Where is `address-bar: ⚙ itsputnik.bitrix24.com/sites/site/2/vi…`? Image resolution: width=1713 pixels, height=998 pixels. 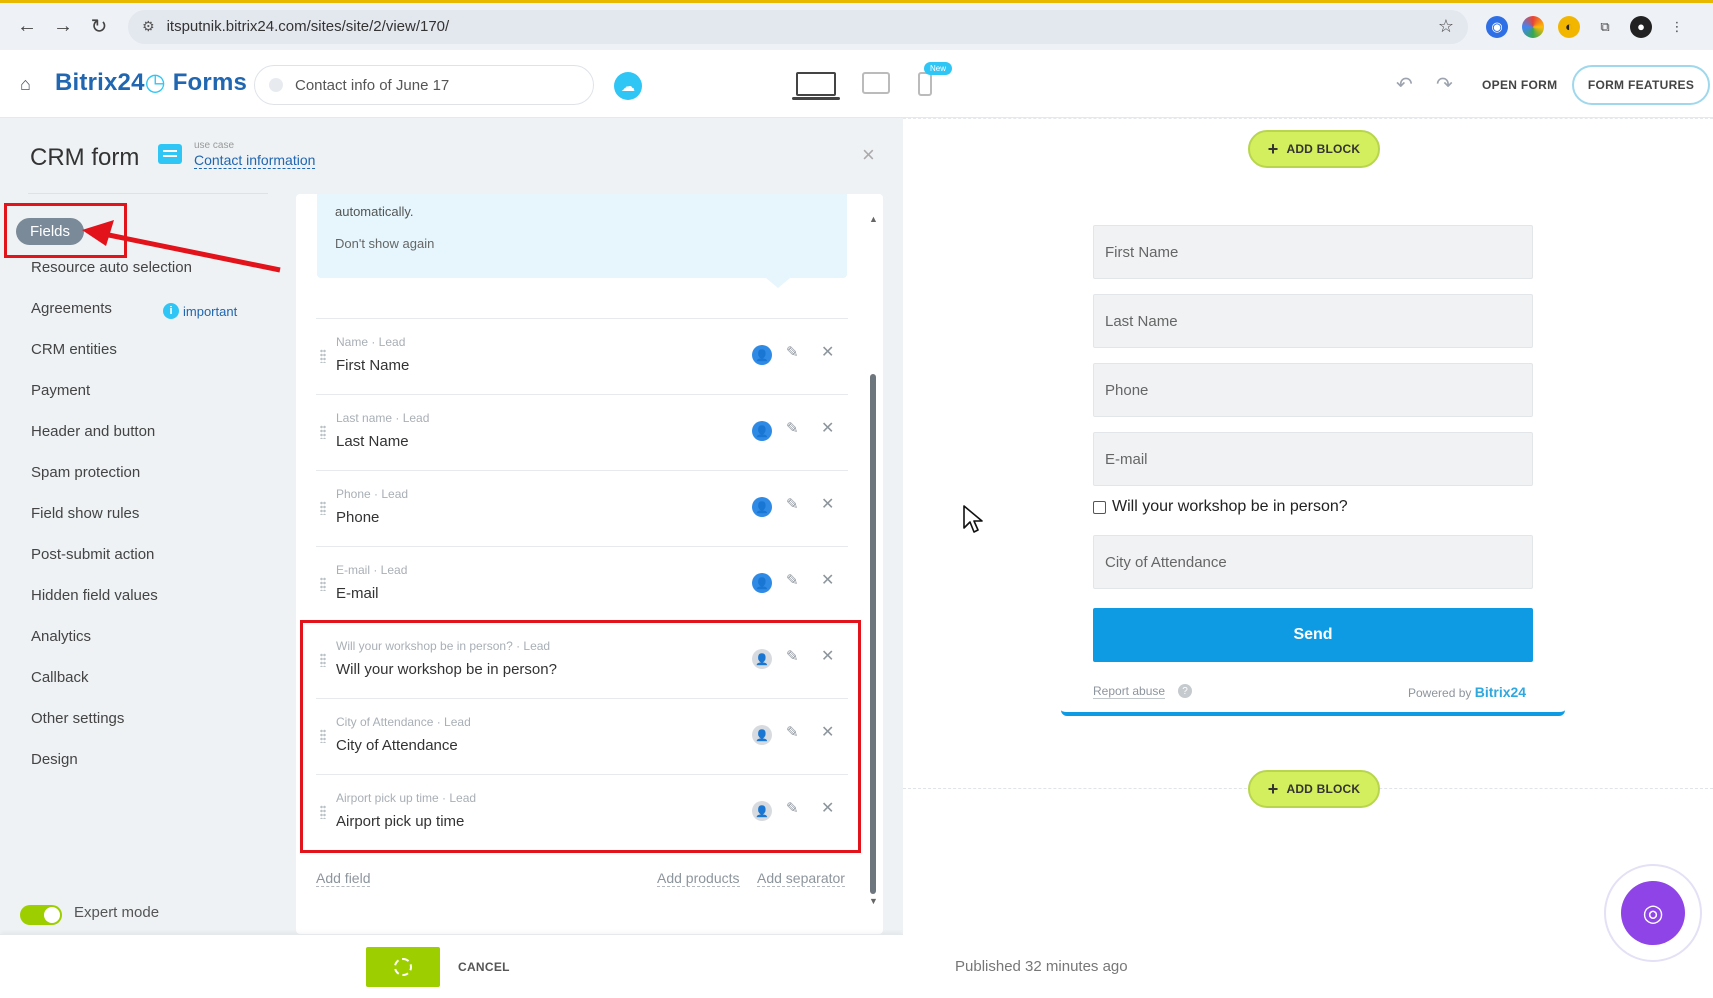 address-bar: ⚙ itsputnik.bitrix24.com/sites/site/2/vi… is located at coordinates (798, 26).